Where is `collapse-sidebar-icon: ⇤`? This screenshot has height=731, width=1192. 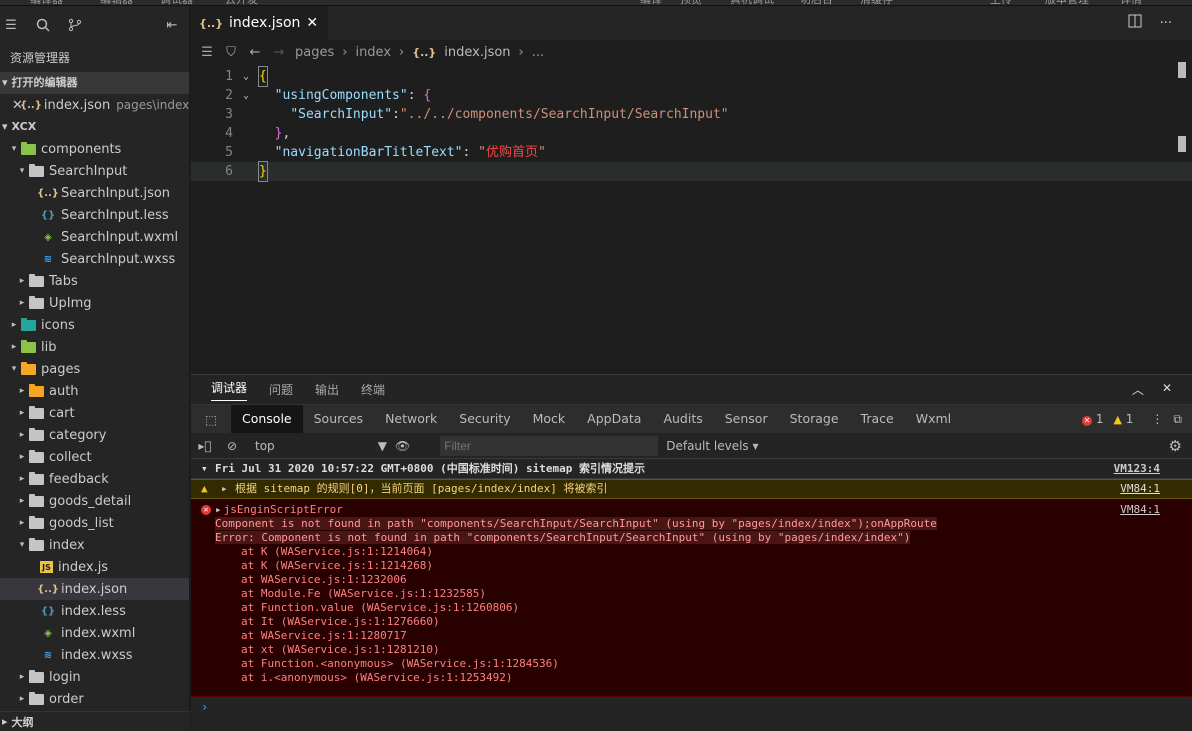
collapse-sidebar-icon: ⇤ is located at coordinates (172, 25).